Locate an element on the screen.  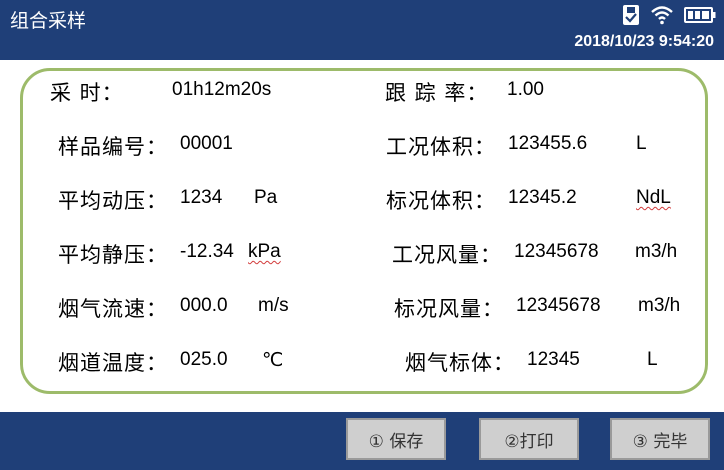
flue-std-volume-value: 12345 is located at coordinates (553, 359).